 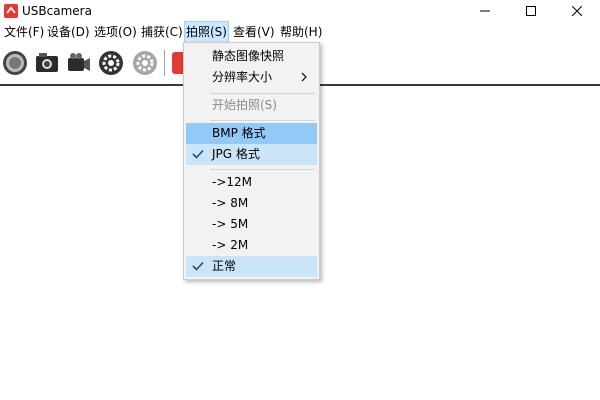 I want to click on menu-item-label: BMP 格式, so click(x=239, y=133).